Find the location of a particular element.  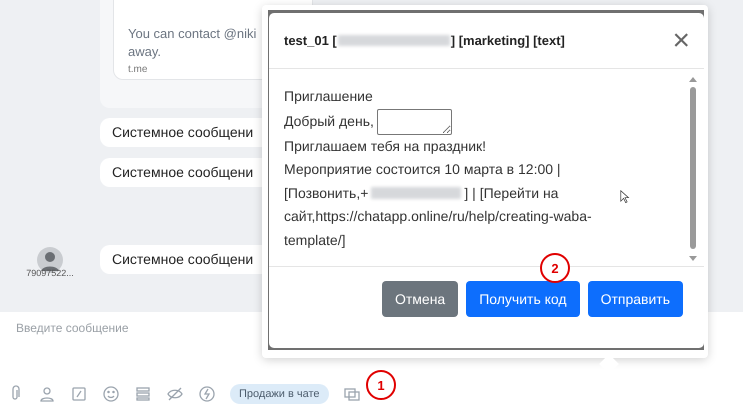

smiley-icon is located at coordinates (111, 394).